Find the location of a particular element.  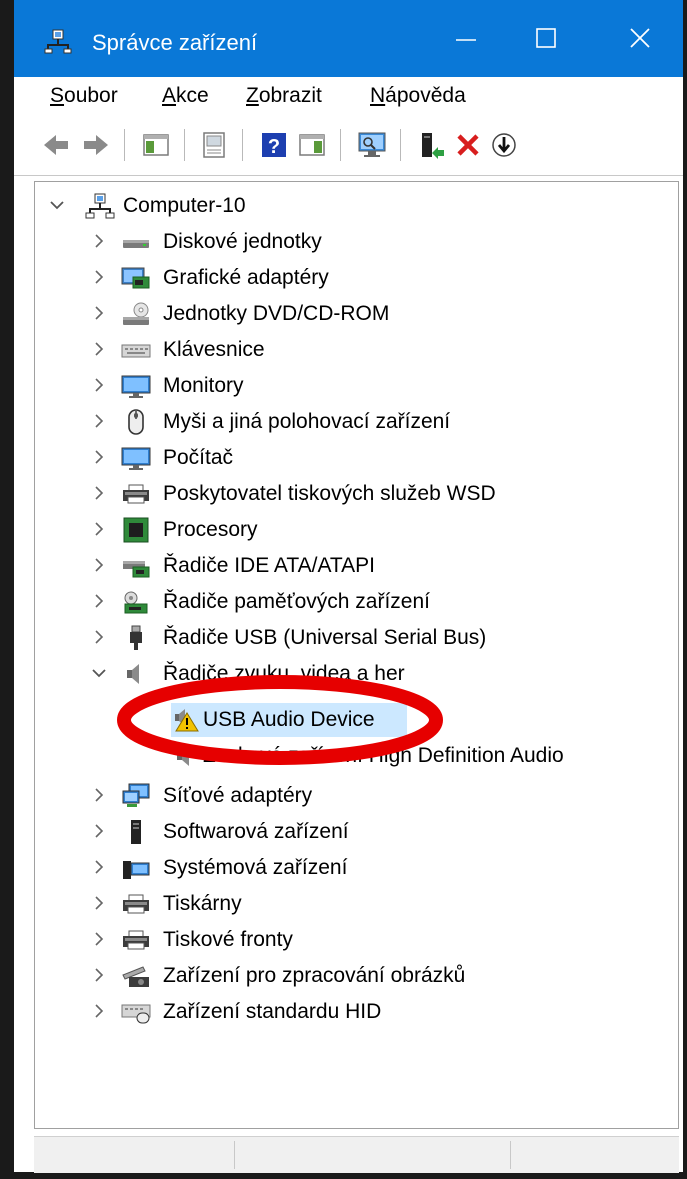

menu-napoveda: Nápověda is located at coordinates (418, 96).